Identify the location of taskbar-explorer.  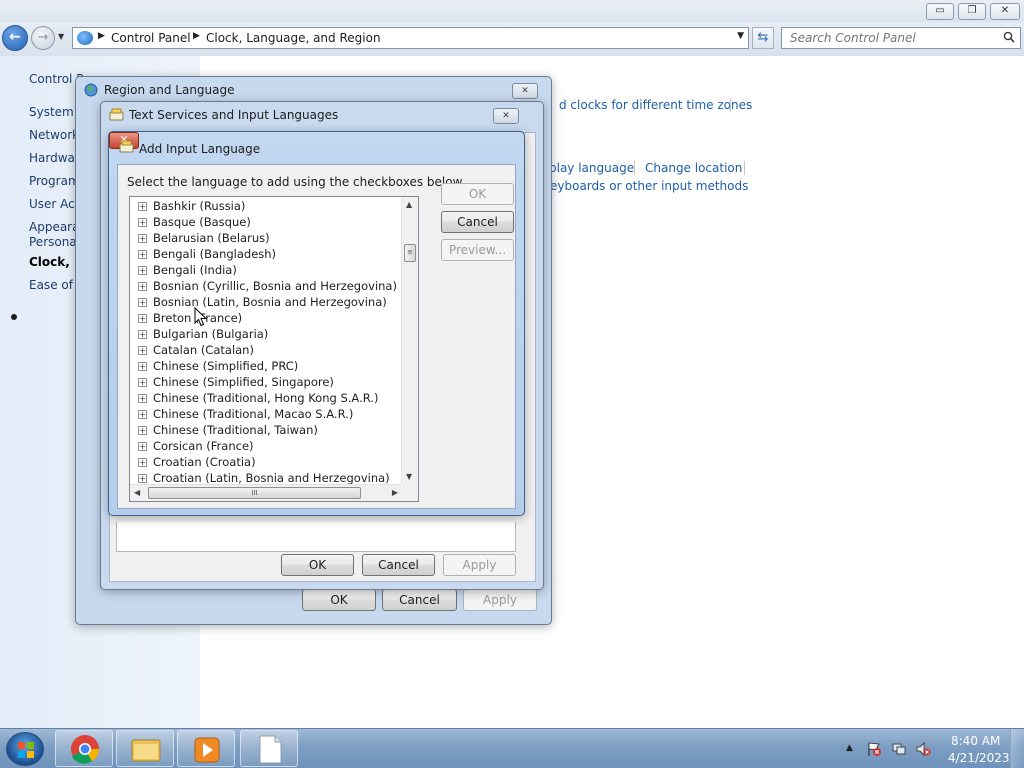
(145, 748).